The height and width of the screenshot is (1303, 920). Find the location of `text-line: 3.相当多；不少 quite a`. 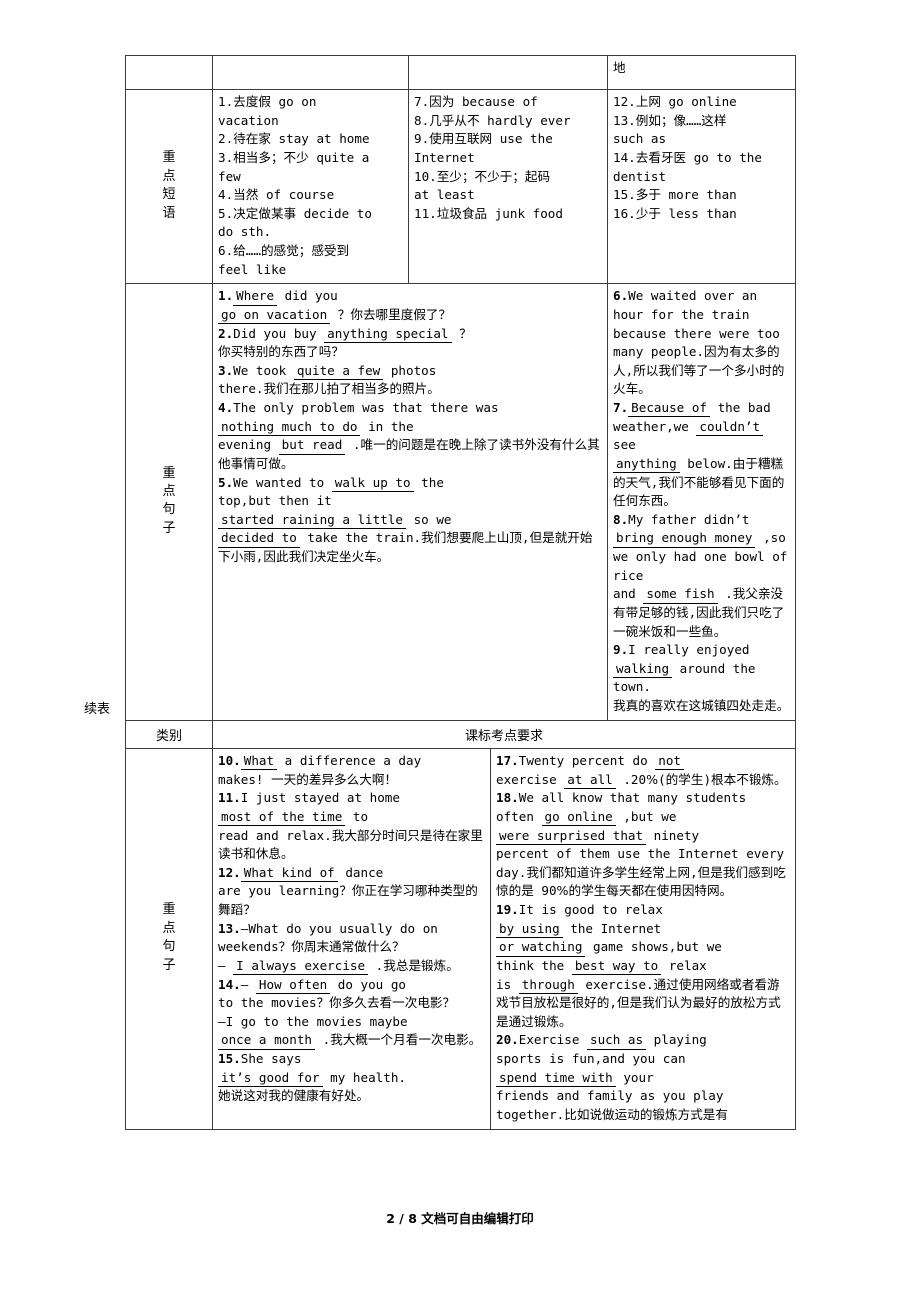

text-line: 3.相当多；不少 quite a is located at coordinates (310, 158).